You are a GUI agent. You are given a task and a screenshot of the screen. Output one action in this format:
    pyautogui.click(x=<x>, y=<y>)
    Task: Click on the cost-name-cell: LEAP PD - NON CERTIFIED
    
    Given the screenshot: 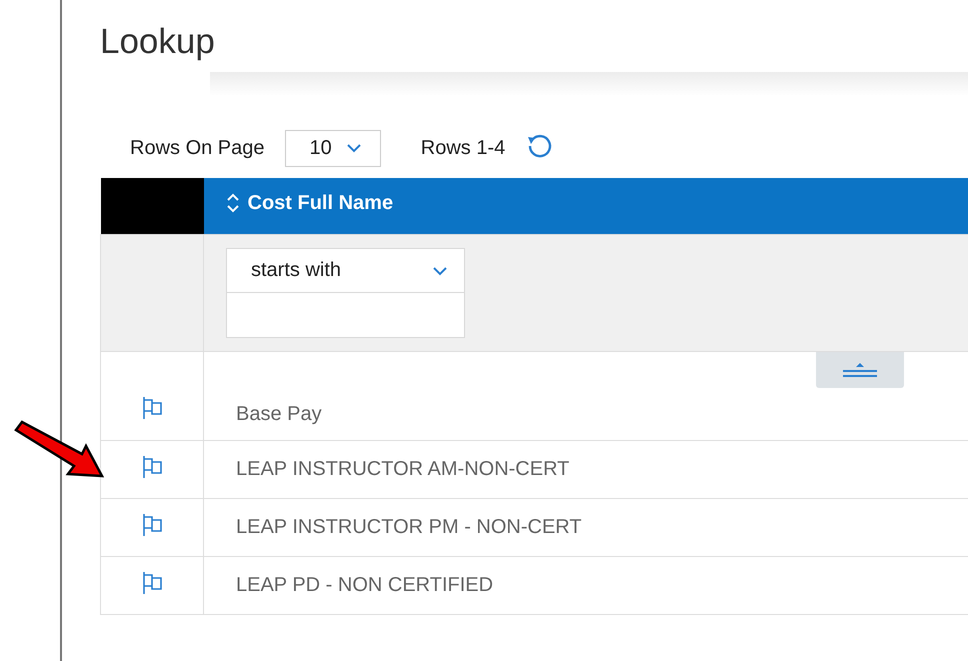 What is the action you would take?
    pyautogui.click(x=365, y=585)
    